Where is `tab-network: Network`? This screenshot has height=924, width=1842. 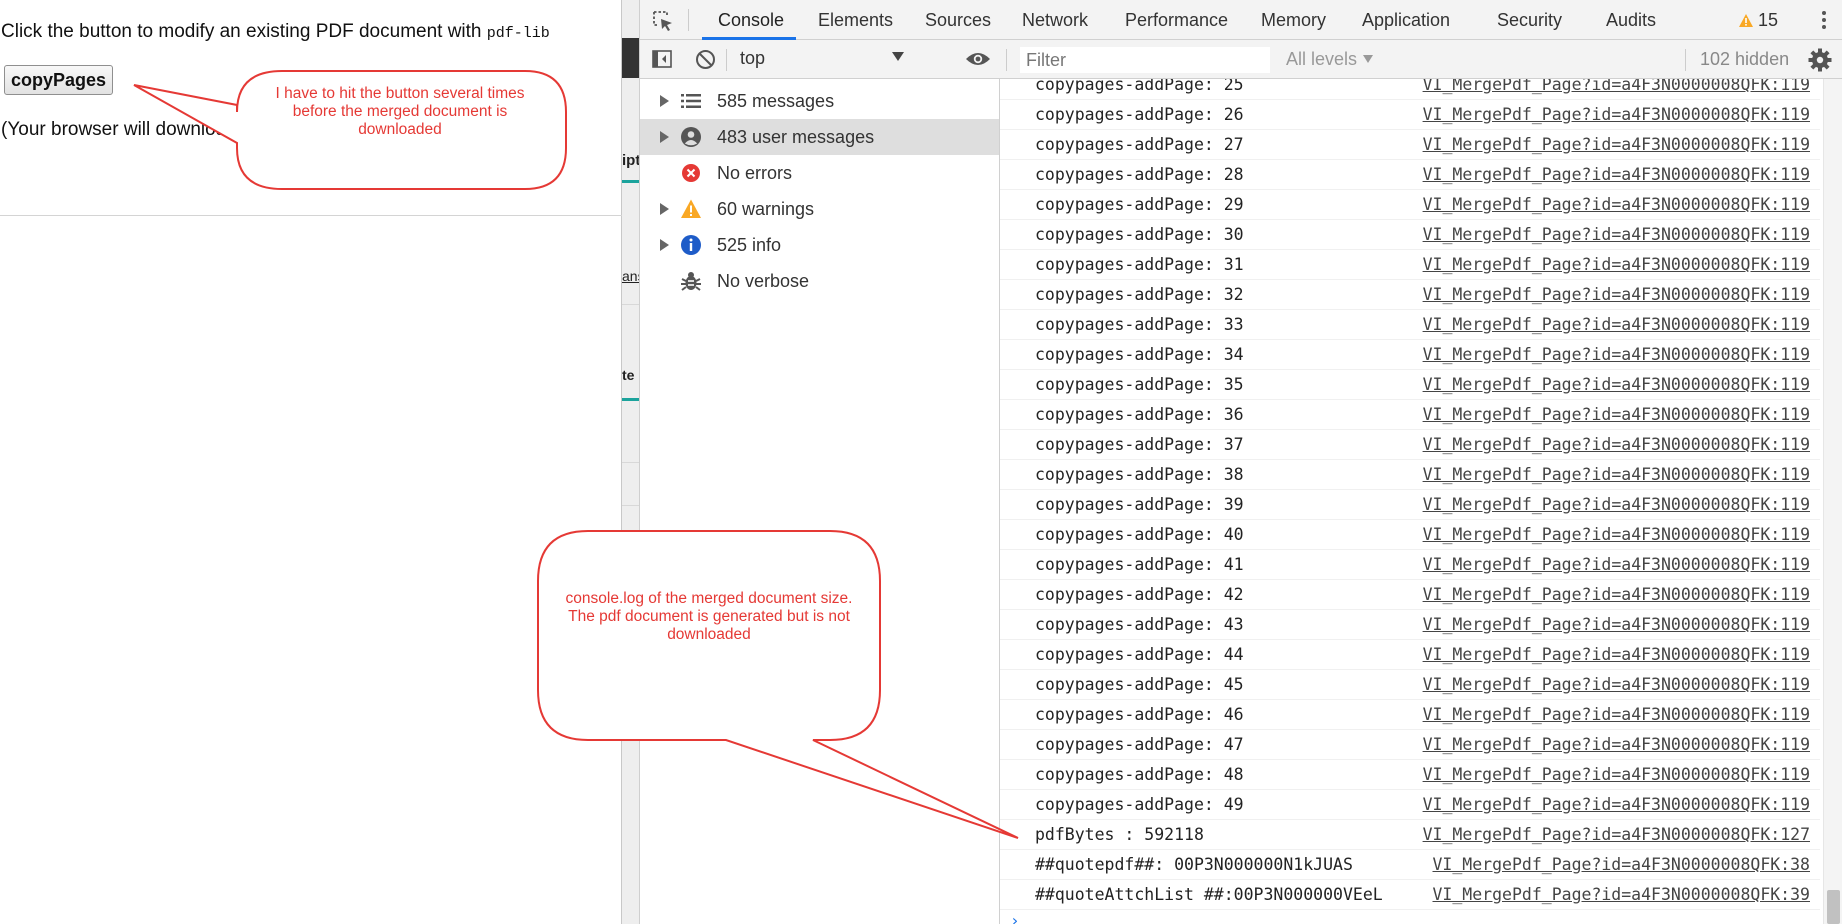 tab-network: Network is located at coordinates (1055, 20).